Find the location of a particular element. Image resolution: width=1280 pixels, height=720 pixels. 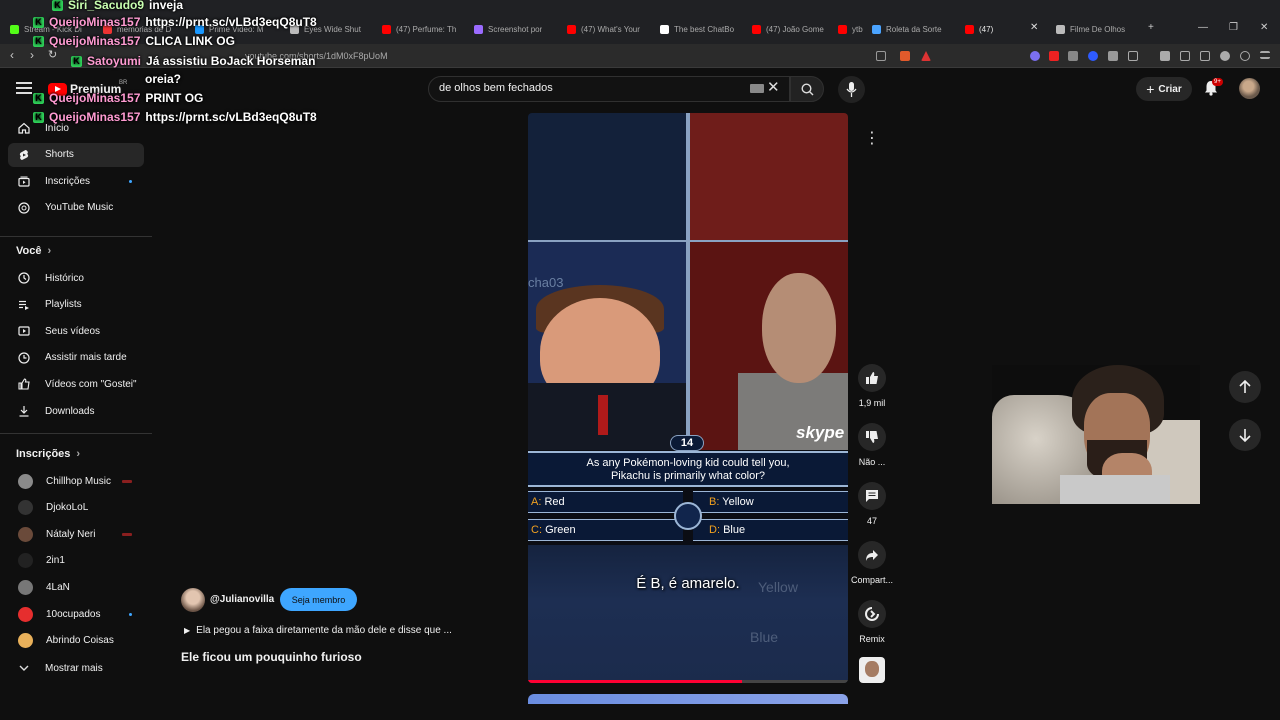

tab-search-icon is located at coordinates (1133, 56).